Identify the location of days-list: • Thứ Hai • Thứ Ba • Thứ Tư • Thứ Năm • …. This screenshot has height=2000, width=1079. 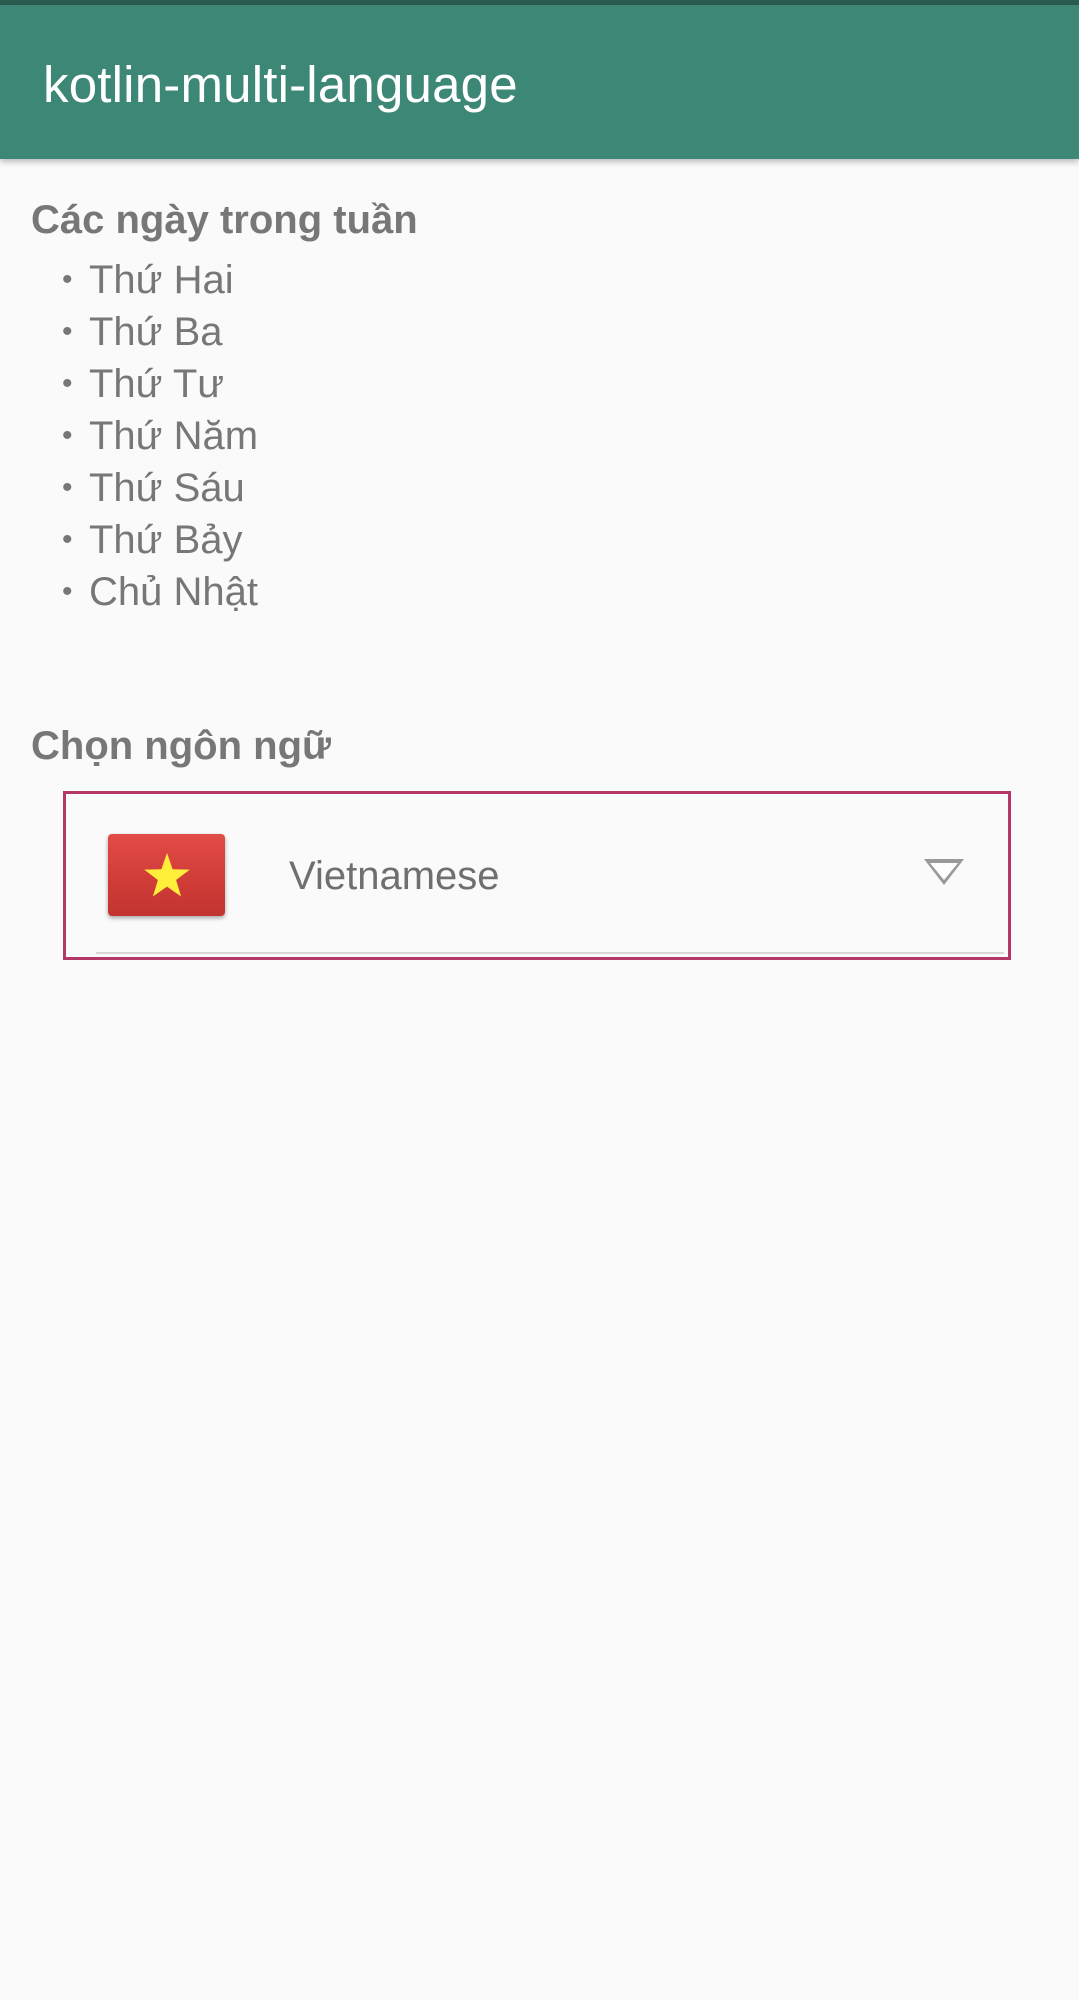
(160, 436).